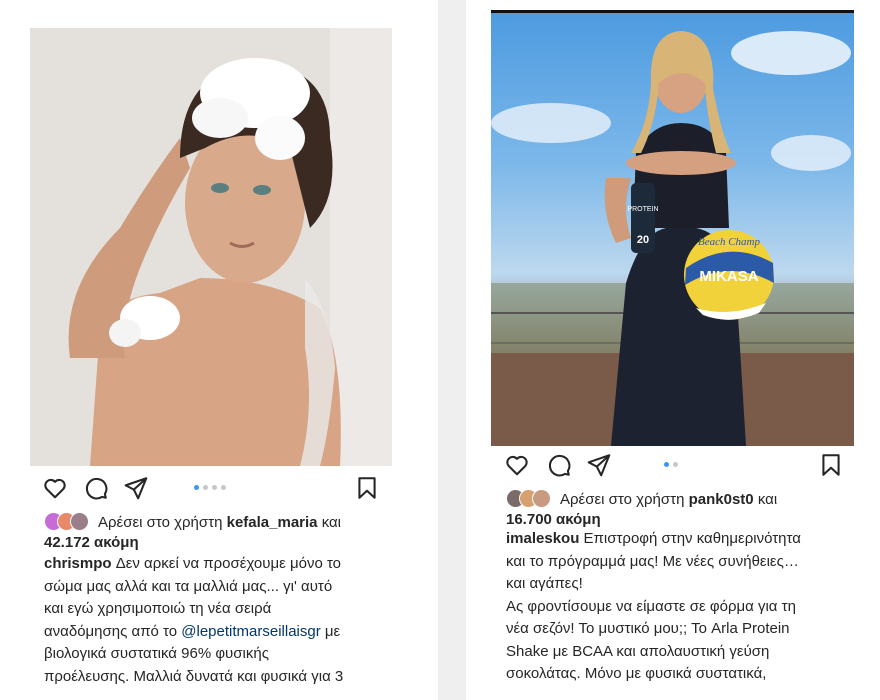 The width and height of the screenshot is (880, 700). I want to click on bottle-label: PROTEIN, so click(642, 209).